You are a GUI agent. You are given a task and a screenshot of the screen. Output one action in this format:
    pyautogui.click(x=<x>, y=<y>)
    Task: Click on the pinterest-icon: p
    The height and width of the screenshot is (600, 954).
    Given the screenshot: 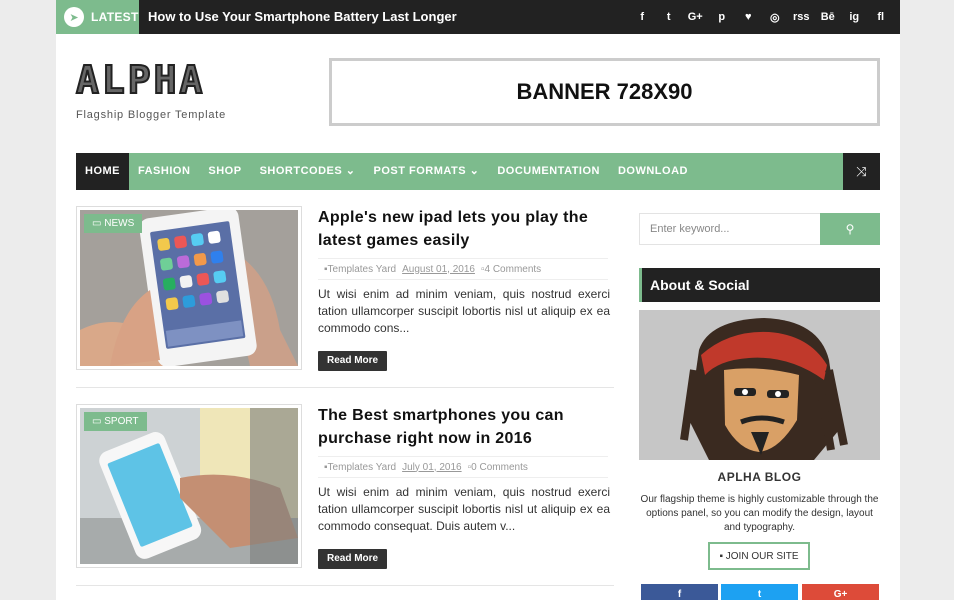 What is the action you would take?
    pyautogui.click(x=722, y=17)
    